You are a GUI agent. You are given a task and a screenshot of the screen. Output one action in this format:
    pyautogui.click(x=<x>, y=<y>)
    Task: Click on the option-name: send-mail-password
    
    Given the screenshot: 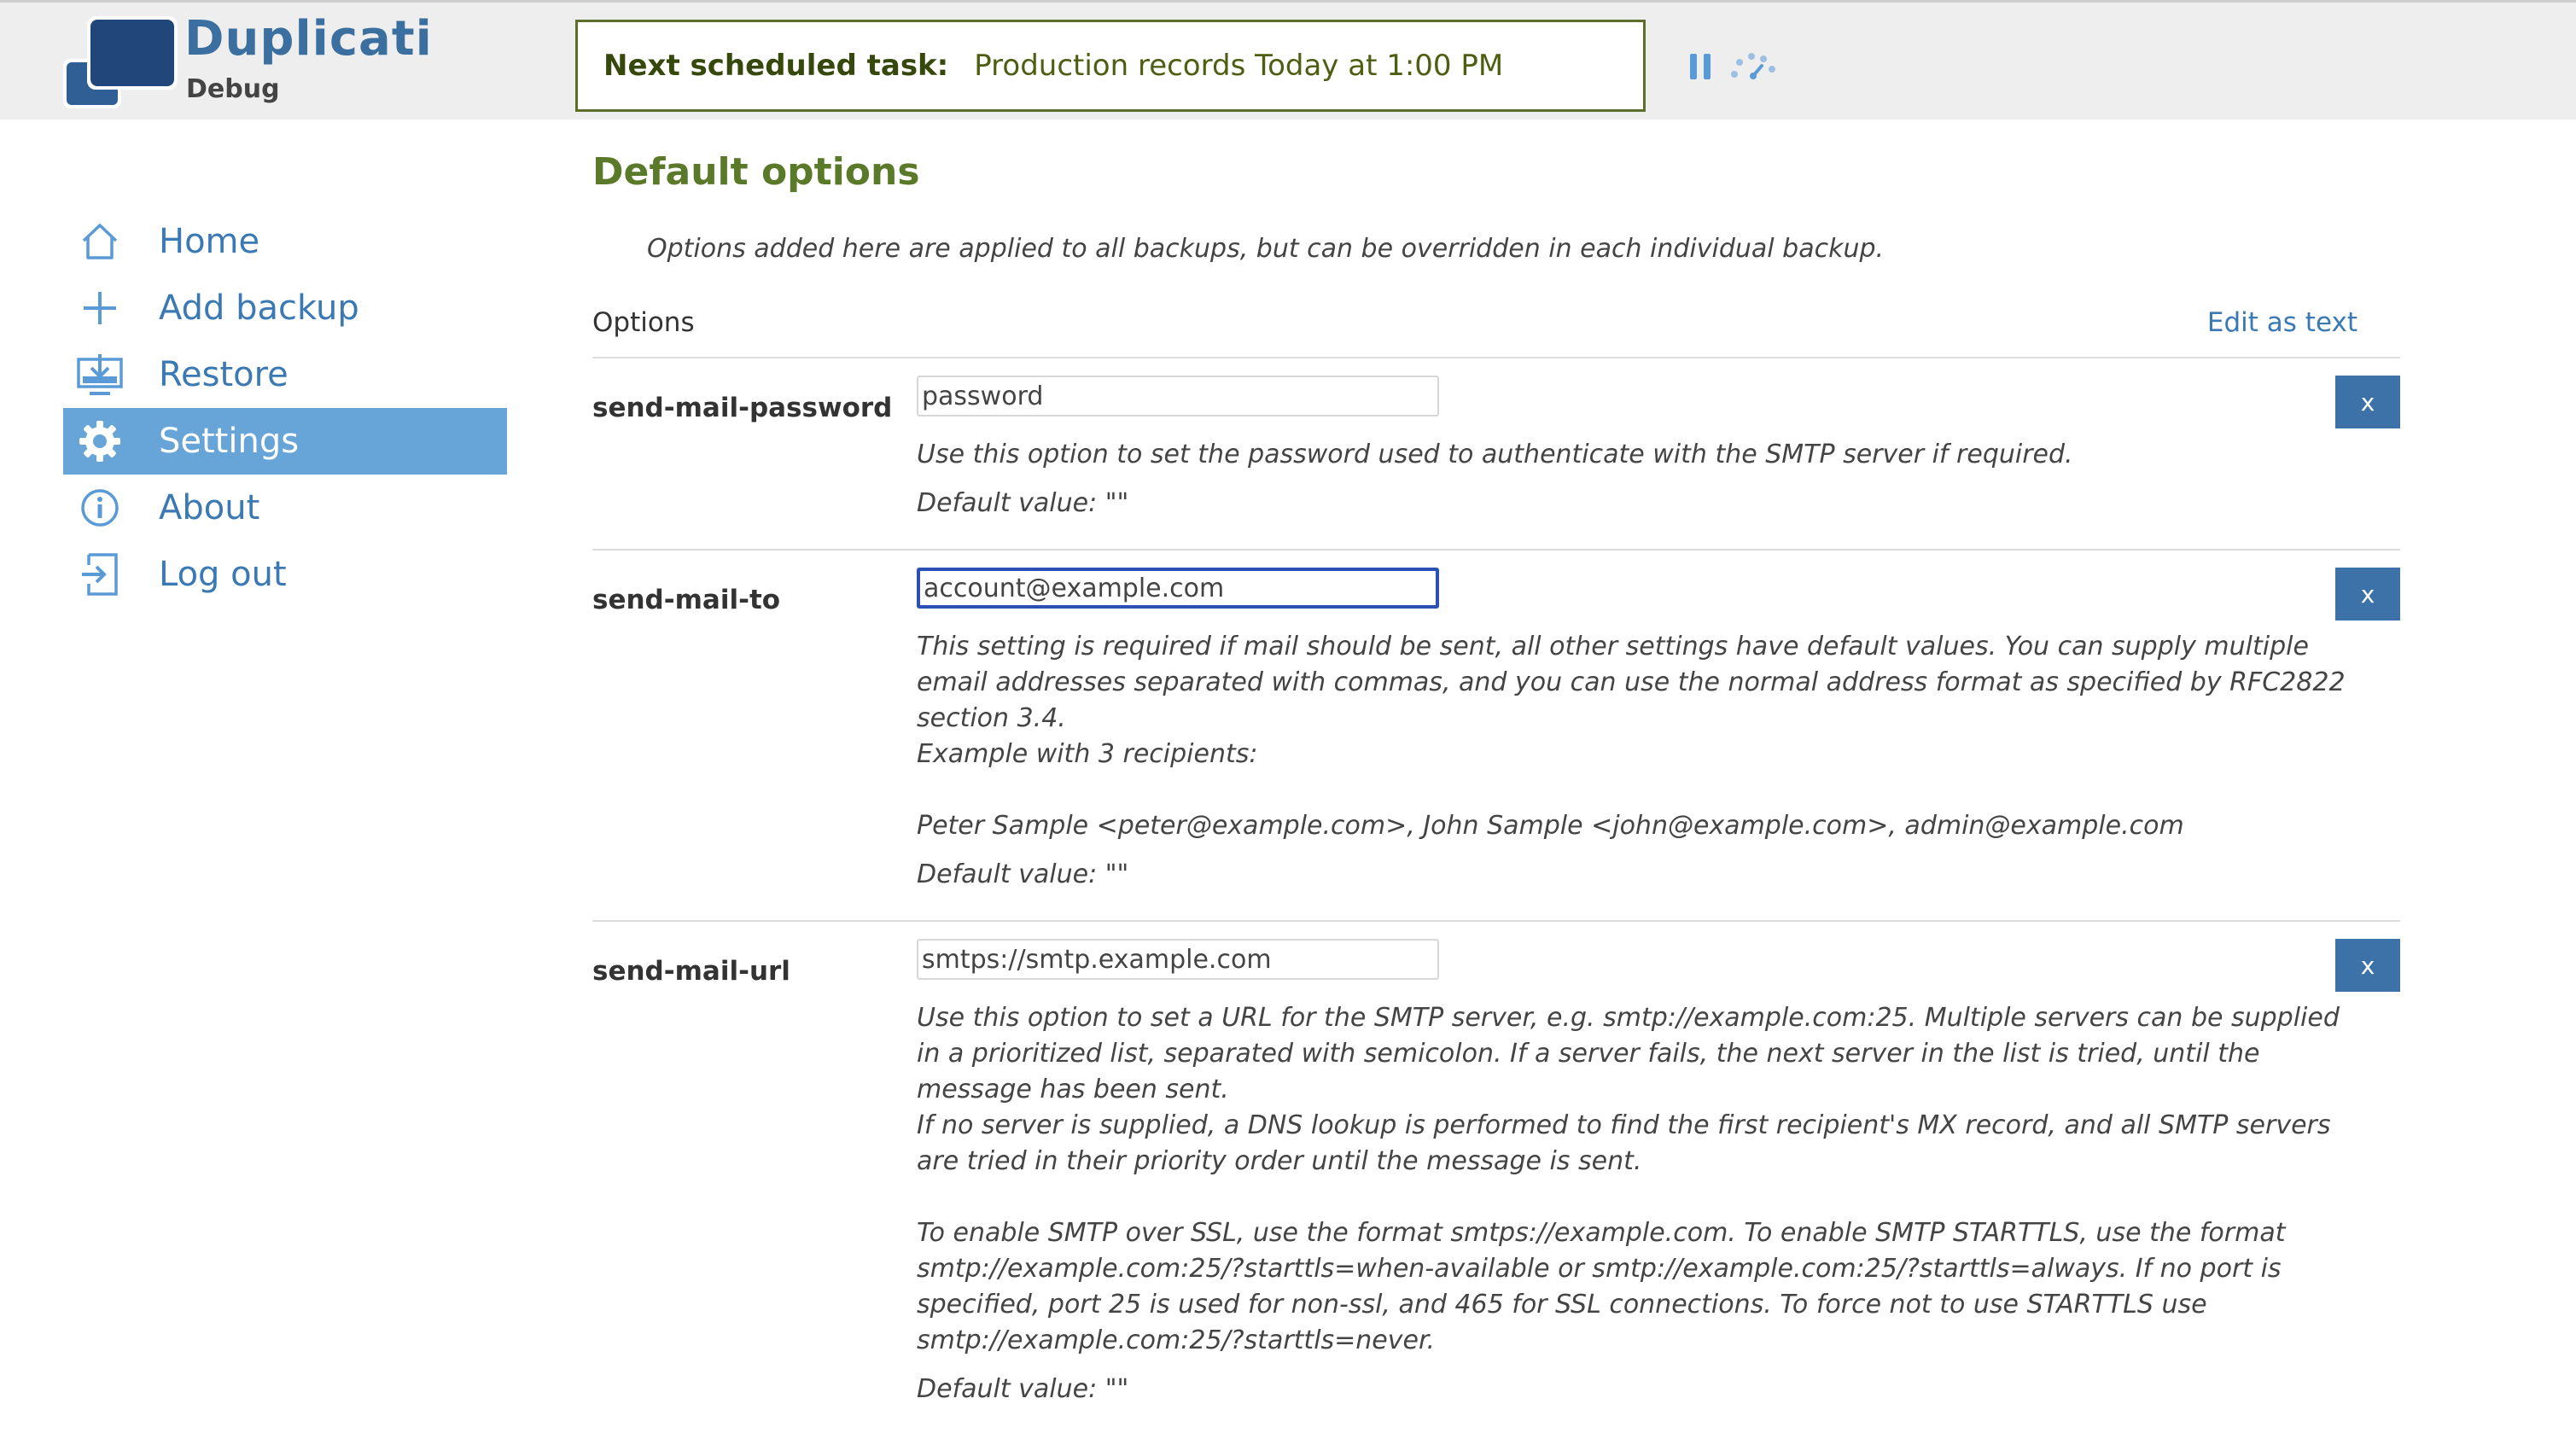 What is the action you would take?
    pyautogui.click(x=742, y=408)
    